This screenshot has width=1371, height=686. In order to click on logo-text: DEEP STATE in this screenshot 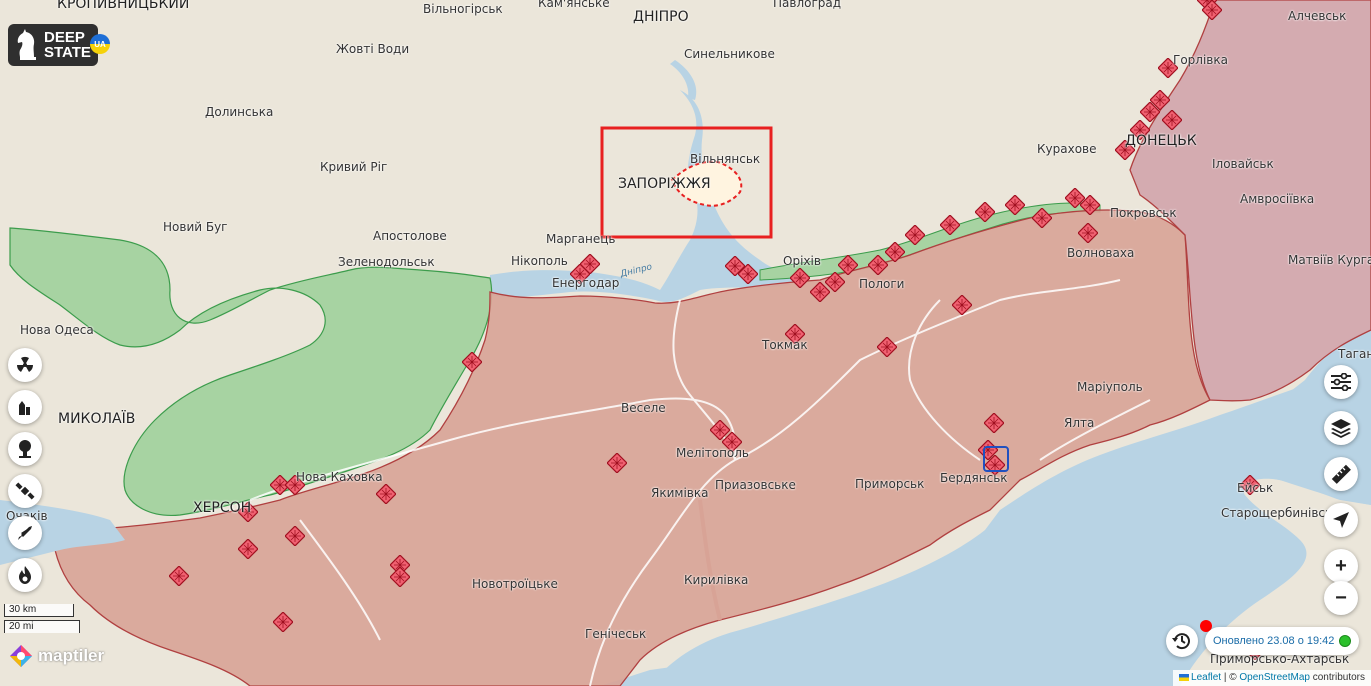, I will do `click(67, 45)`.